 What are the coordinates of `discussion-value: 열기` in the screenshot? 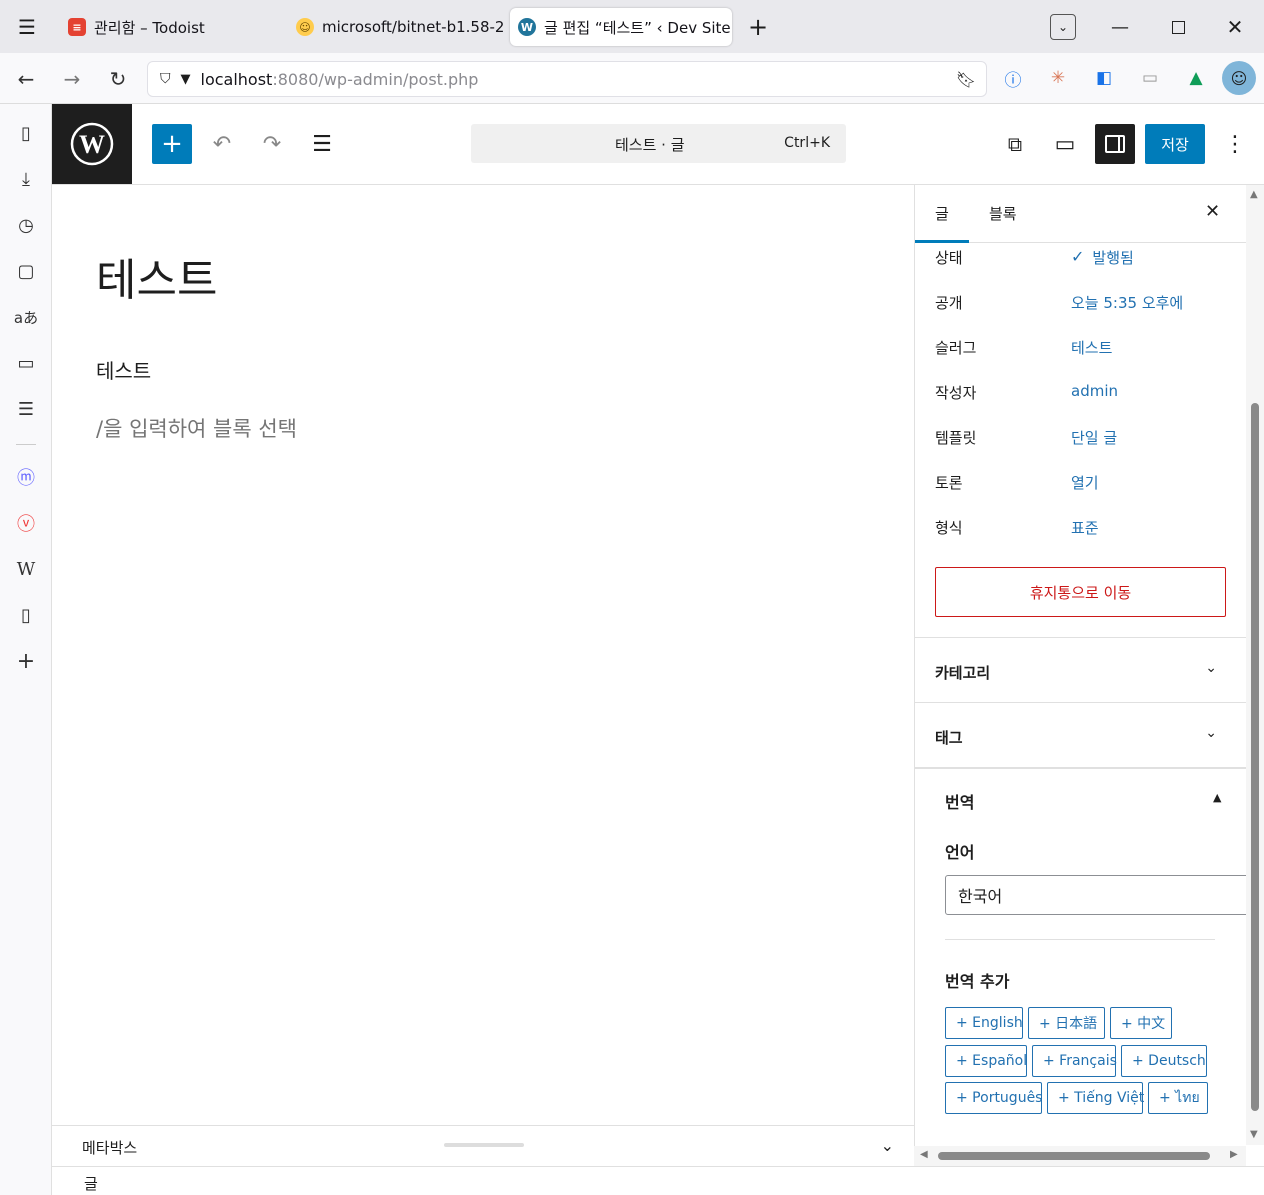 It's located at (1085, 484).